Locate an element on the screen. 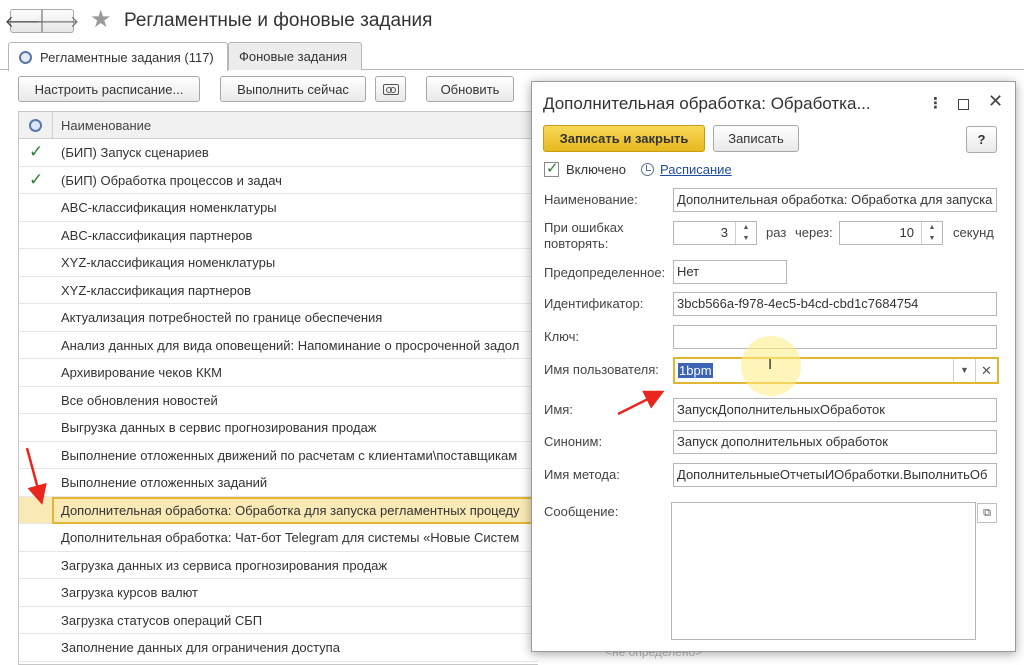 Image resolution: width=1024 pixels, height=665 pixels. user-label: Имя пользователя: is located at coordinates (601, 369).